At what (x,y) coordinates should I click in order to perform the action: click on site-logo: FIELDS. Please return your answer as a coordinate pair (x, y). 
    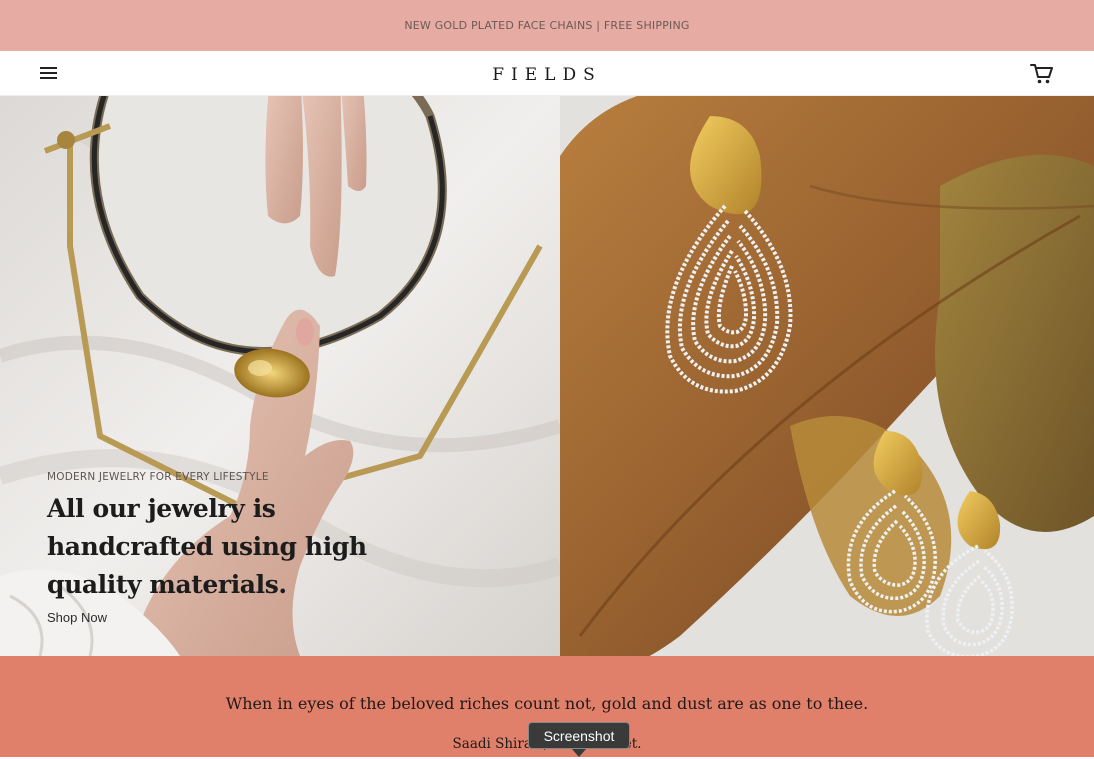
    Looking at the image, I should click on (547, 75).